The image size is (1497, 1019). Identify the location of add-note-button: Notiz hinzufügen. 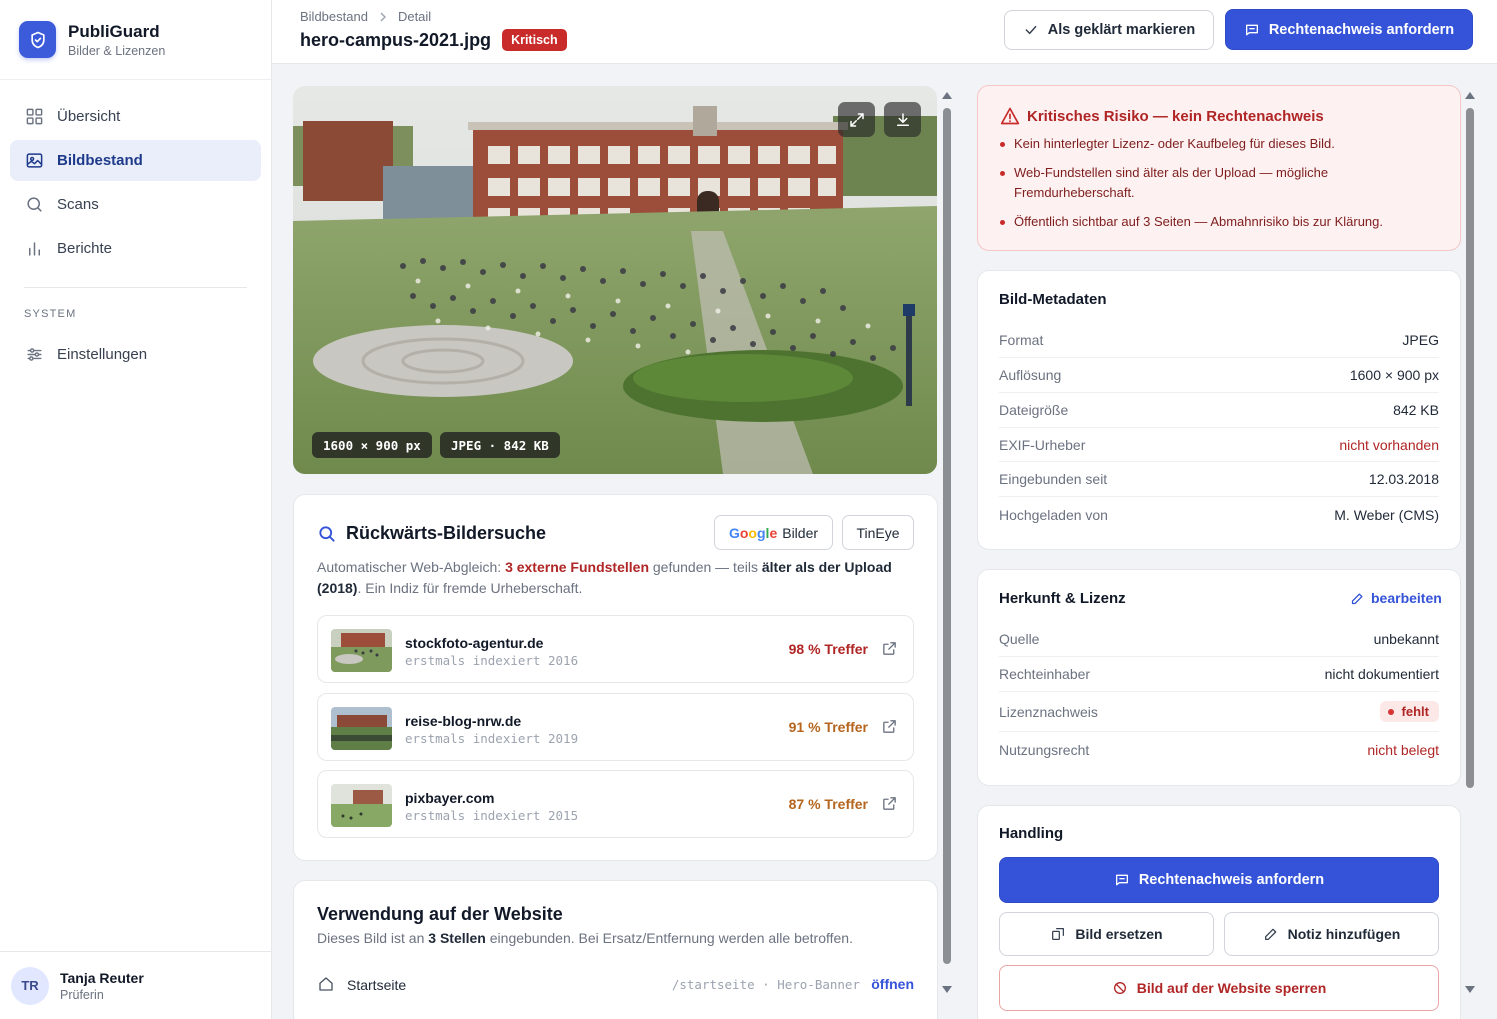
(1331, 934).